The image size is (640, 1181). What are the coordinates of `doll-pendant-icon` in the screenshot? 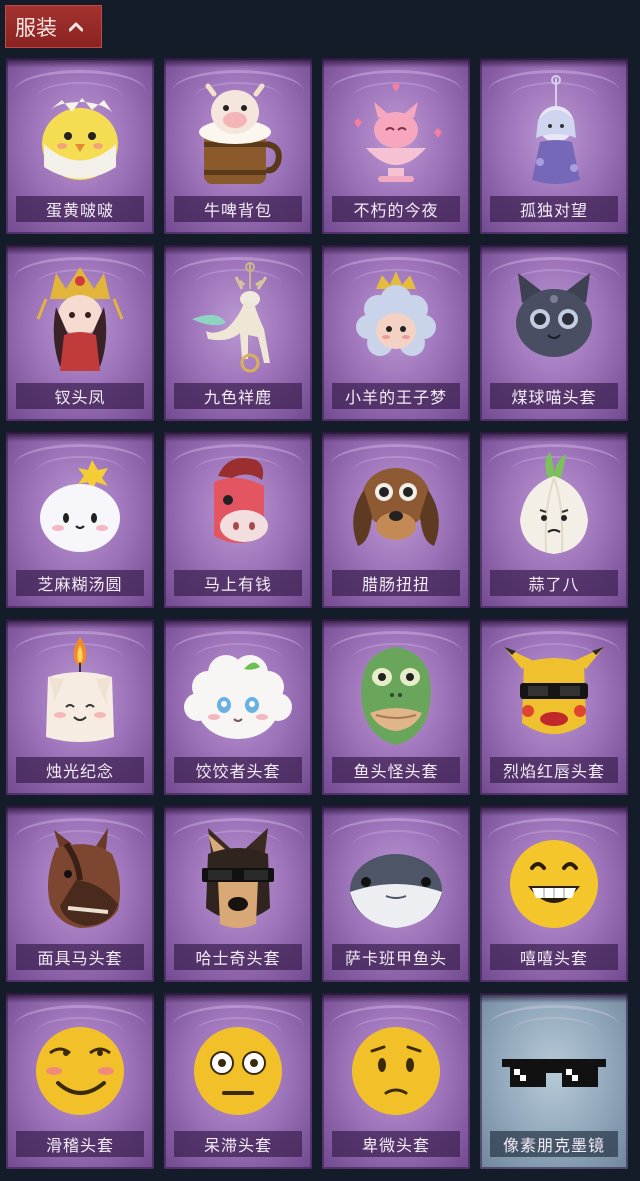 It's located at (556, 129).